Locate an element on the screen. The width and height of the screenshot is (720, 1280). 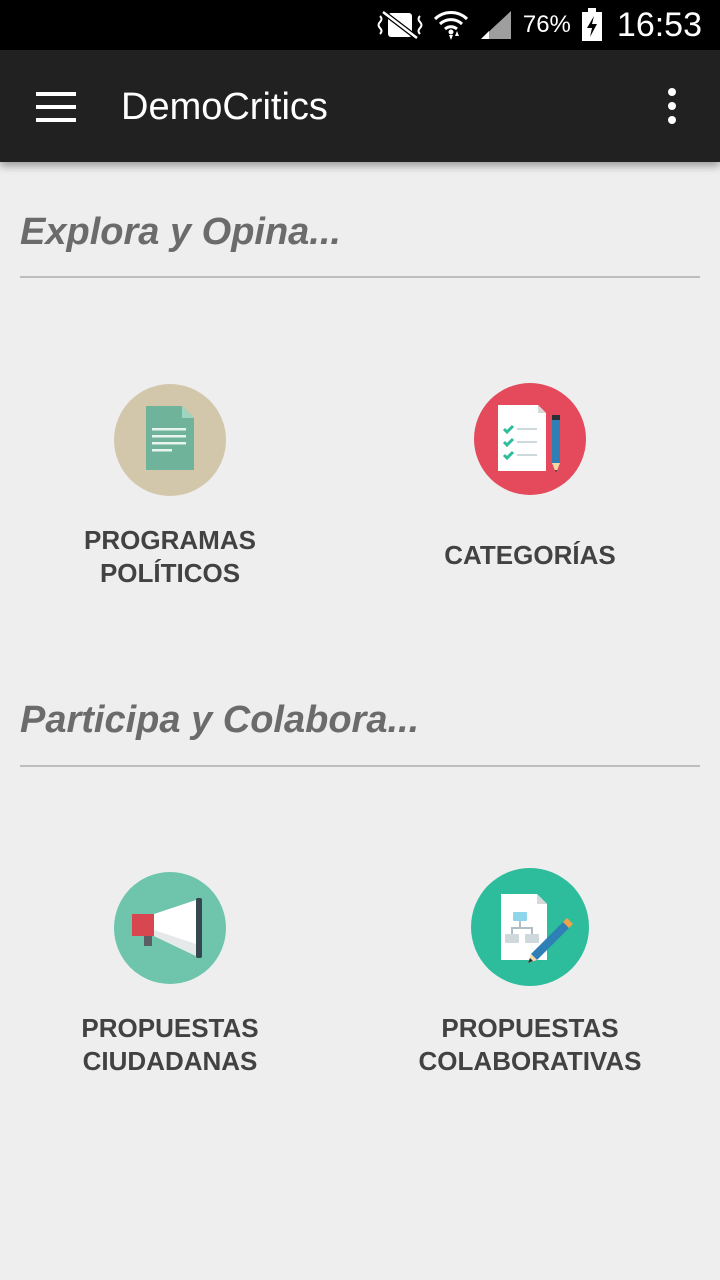
wifi-icon is located at coordinates (450, 25).